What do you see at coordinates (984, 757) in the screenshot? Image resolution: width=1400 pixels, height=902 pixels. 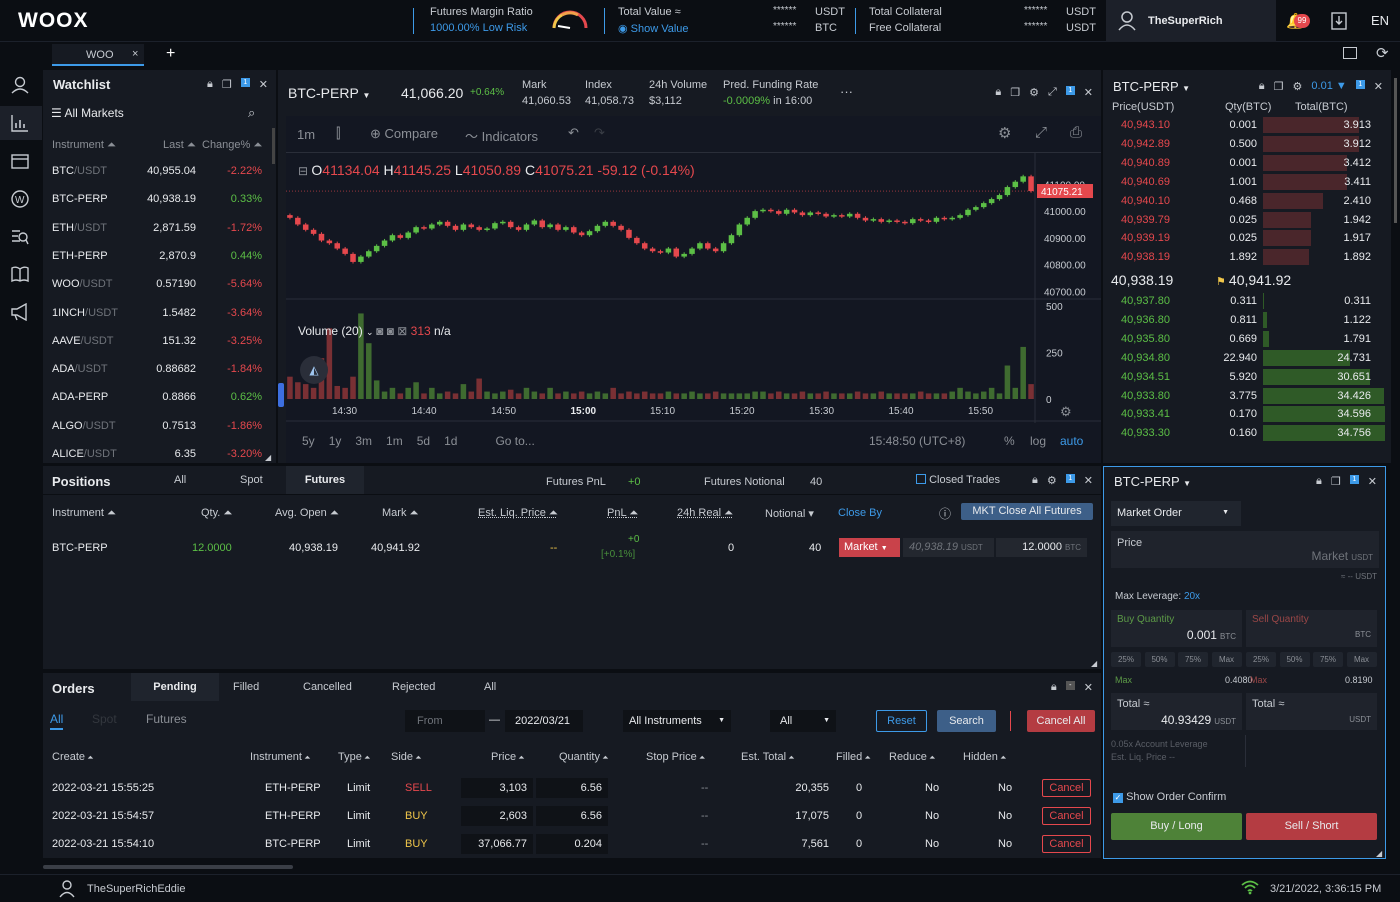 I see `order-col-hidden: Hidden ⏶` at bounding box center [984, 757].